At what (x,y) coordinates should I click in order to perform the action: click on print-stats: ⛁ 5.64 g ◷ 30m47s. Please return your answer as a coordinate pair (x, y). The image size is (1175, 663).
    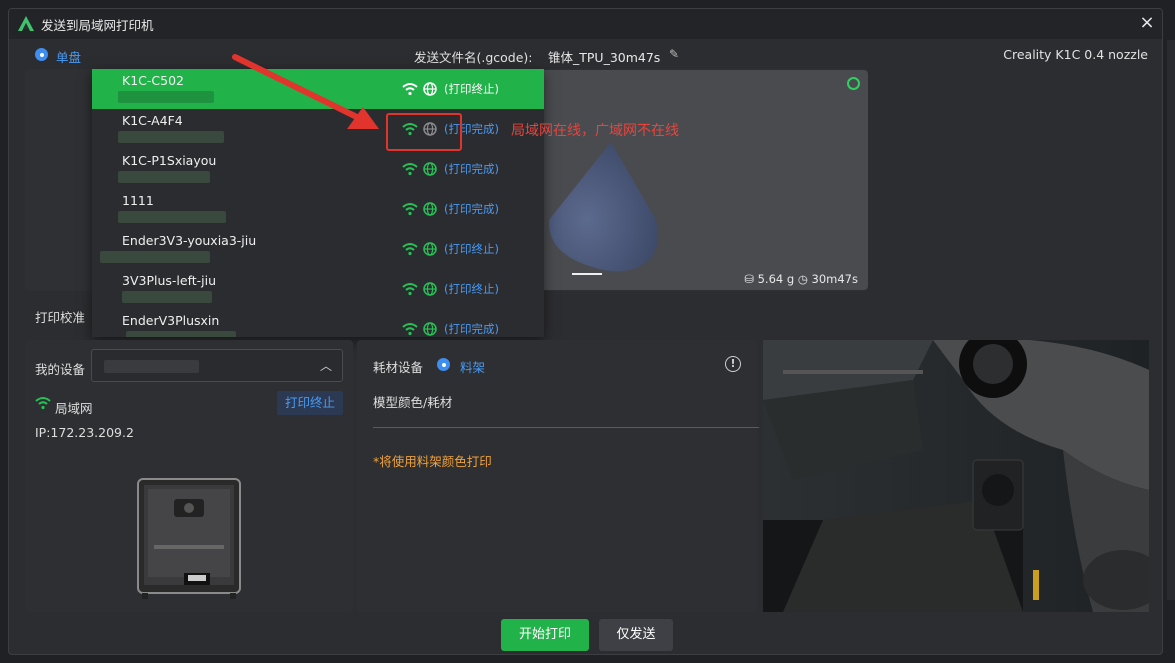
    Looking at the image, I should click on (801, 279).